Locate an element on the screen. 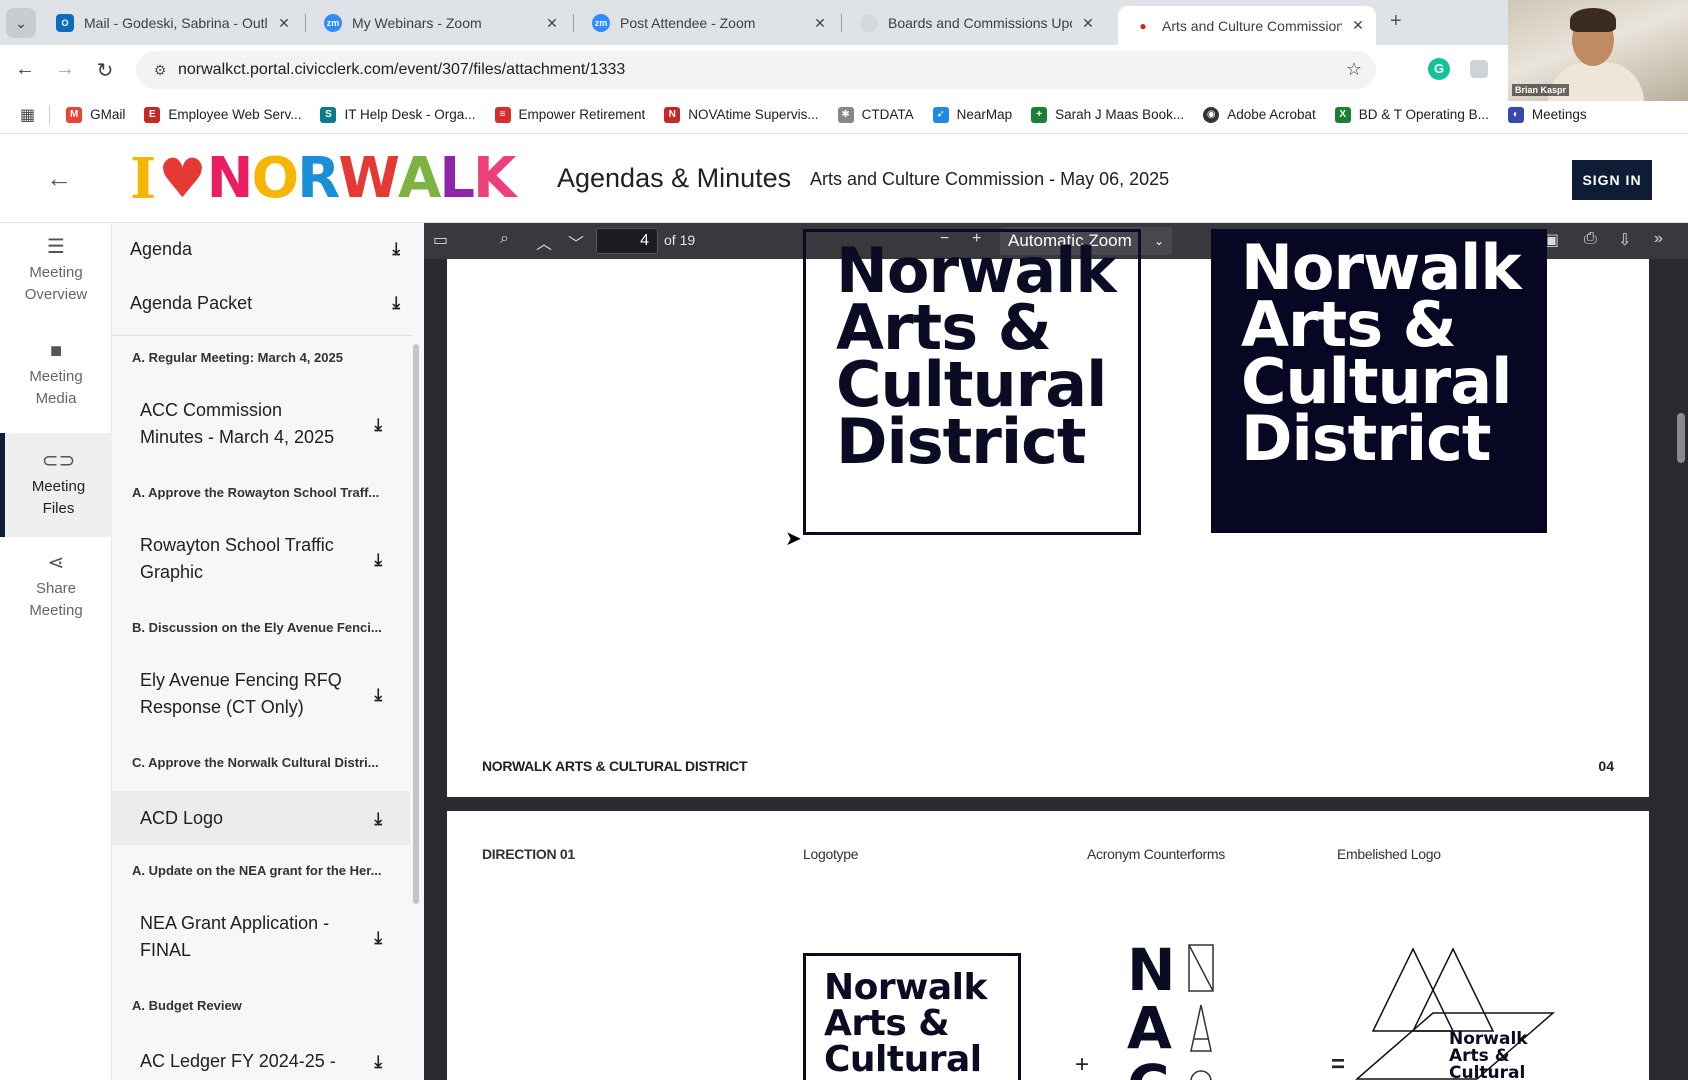 The width and height of the screenshot is (1688, 1080). i-love-norwalk-logo: I ♥ NORWALK is located at coordinates (323, 178).